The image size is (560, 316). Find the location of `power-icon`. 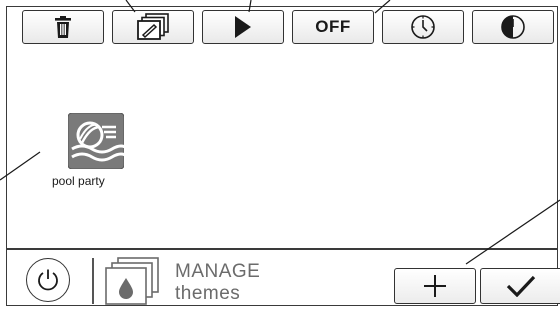

power-icon is located at coordinates (48, 280).